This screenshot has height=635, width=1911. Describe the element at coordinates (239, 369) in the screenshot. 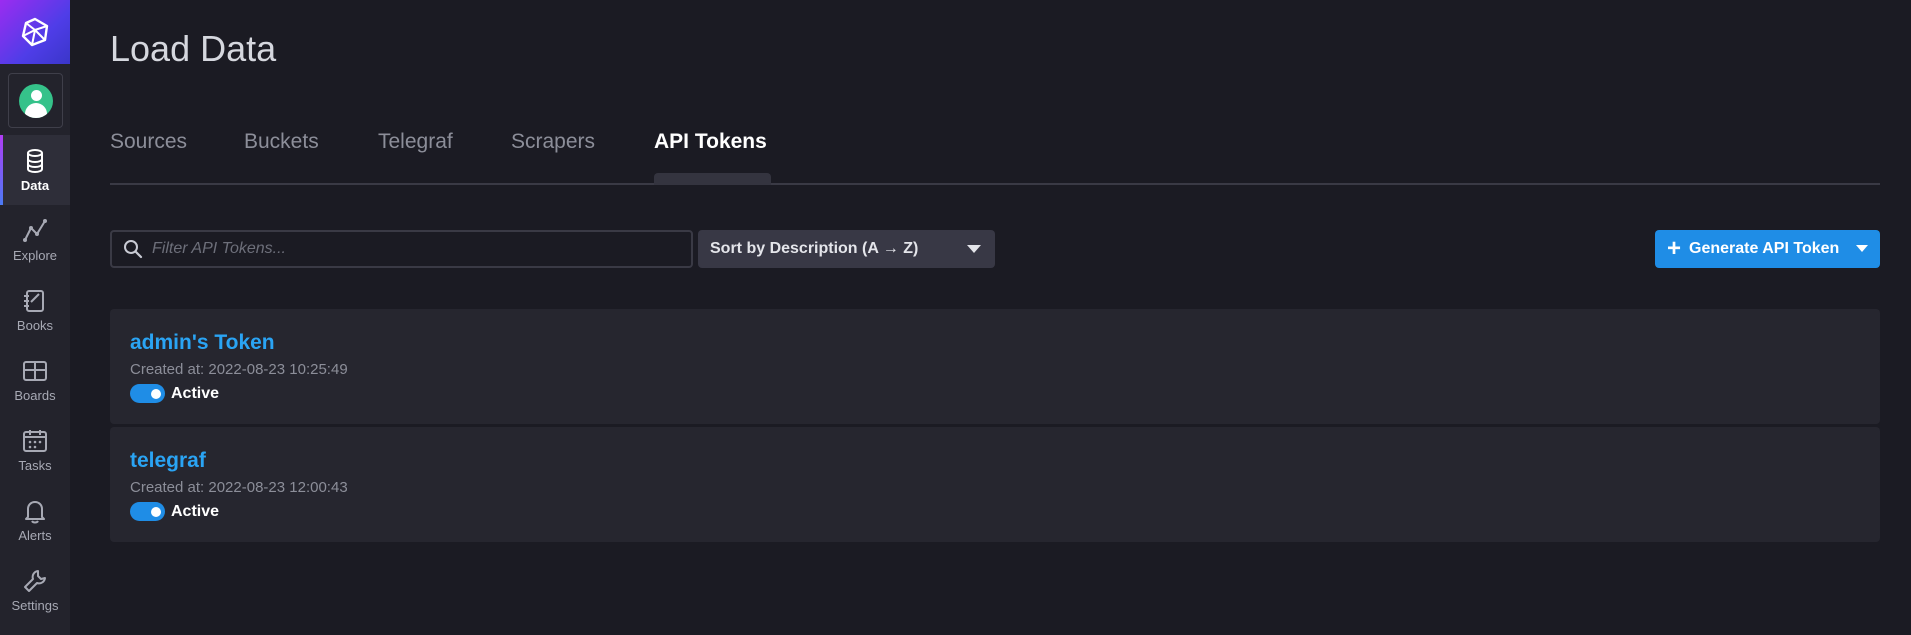

I see `token-created-at: Created at: 2022-08-23 10:25:49` at that location.